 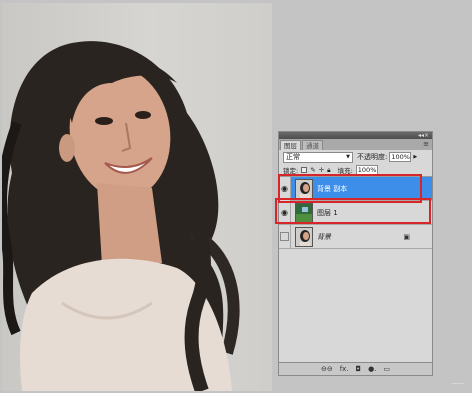 What do you see at coordinates (400, 157) in the screenshot?
I see `opacity-field: 100%` at bounding box center [400, 157].